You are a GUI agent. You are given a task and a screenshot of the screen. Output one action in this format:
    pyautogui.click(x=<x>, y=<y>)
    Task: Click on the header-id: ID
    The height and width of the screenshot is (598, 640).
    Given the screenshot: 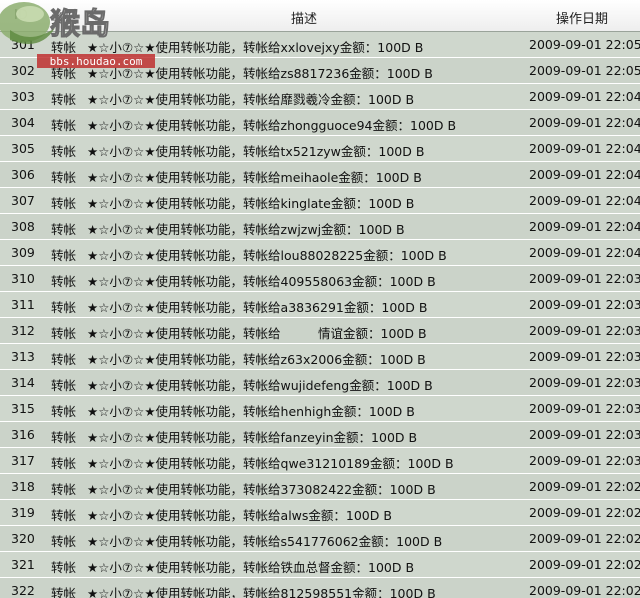 What is the action you would take?
    pyautogui.click(x=21, y=15)
    